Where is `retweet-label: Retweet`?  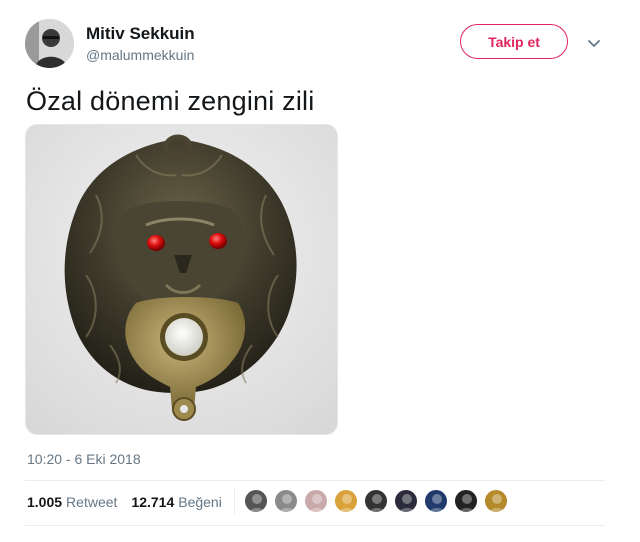 retweet-label: Retweet is located at coordinates (91, 502).